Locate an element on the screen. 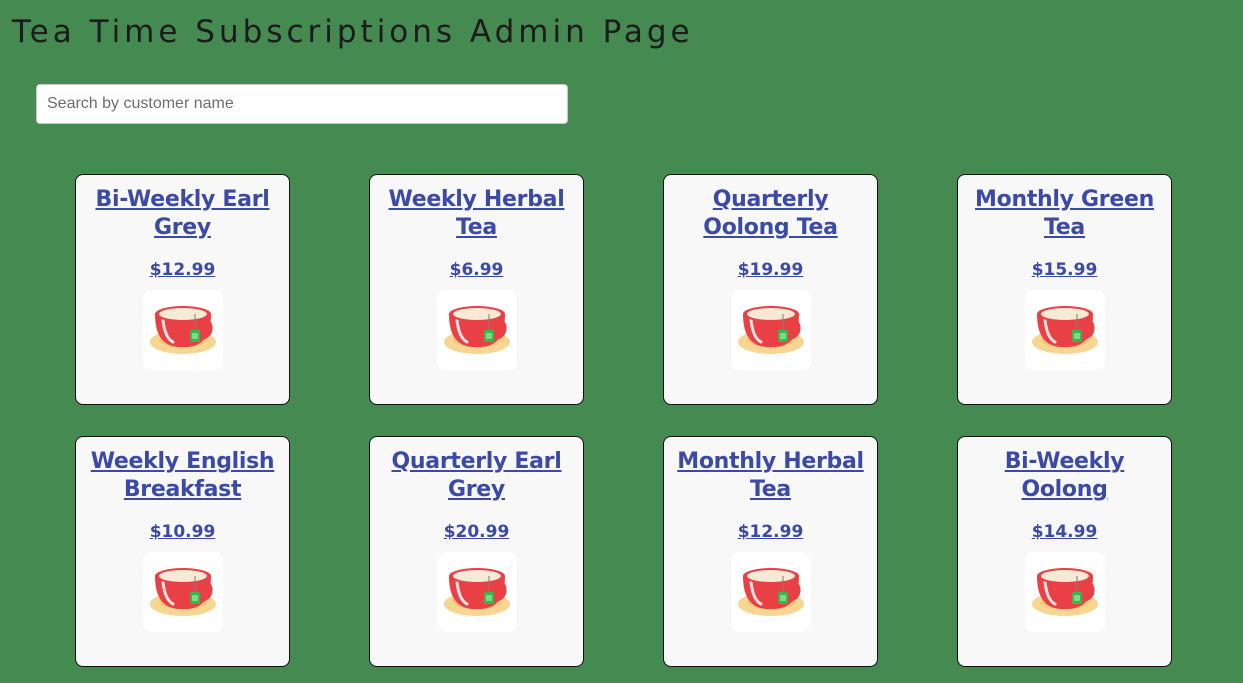 This screenshot has height=683, width=1243. subscription-card: Bi-Weekly Earl Grey $12.99 is located at coordinates (182, 289).